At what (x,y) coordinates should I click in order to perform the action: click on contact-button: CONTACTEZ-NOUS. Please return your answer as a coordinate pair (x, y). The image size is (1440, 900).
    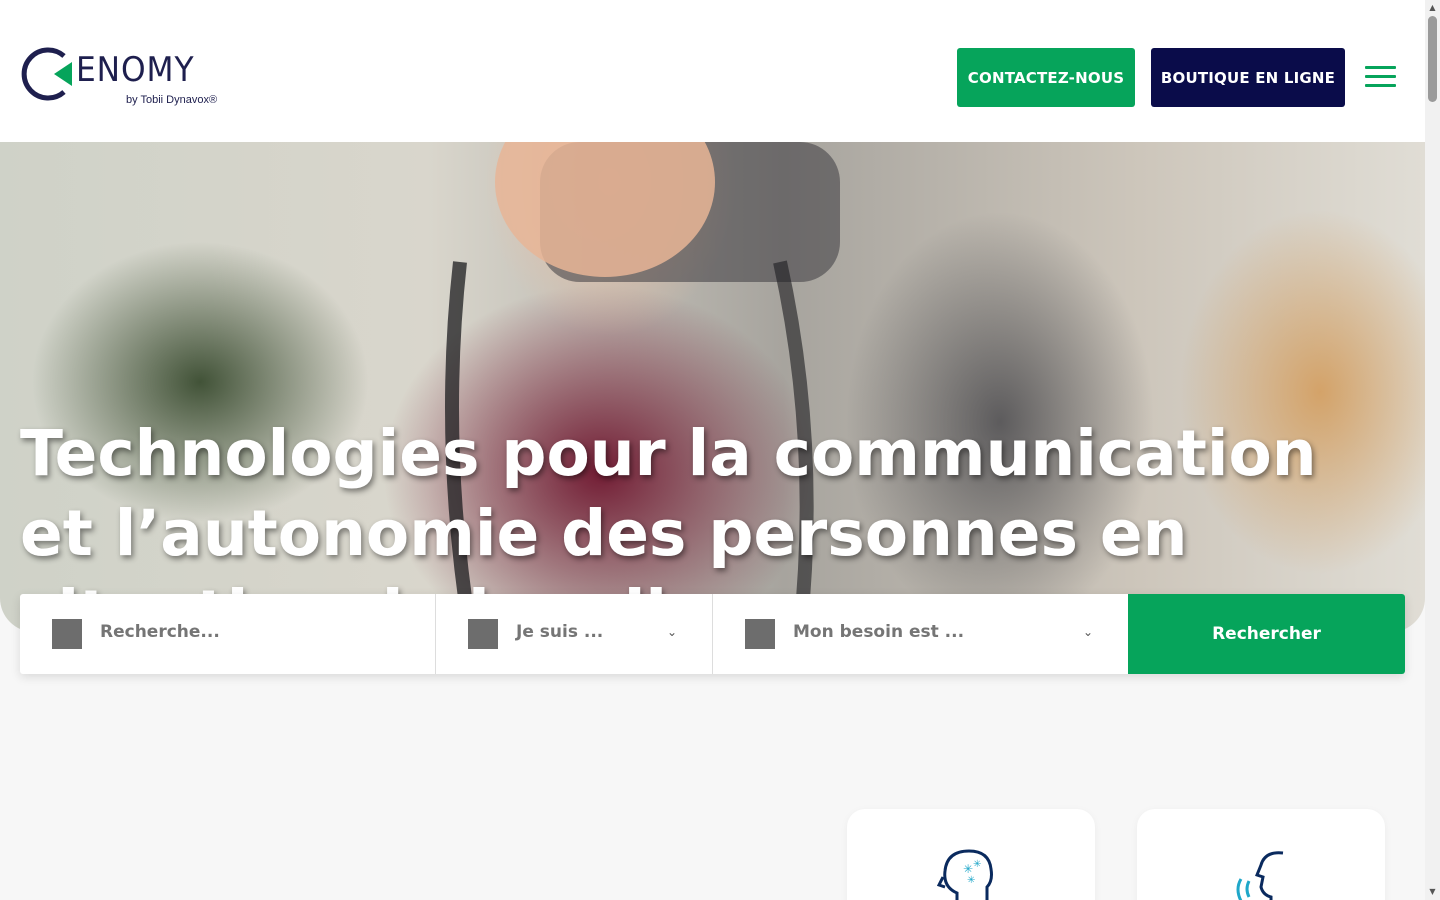
    Looking at the image, I should click on (1046, 77).